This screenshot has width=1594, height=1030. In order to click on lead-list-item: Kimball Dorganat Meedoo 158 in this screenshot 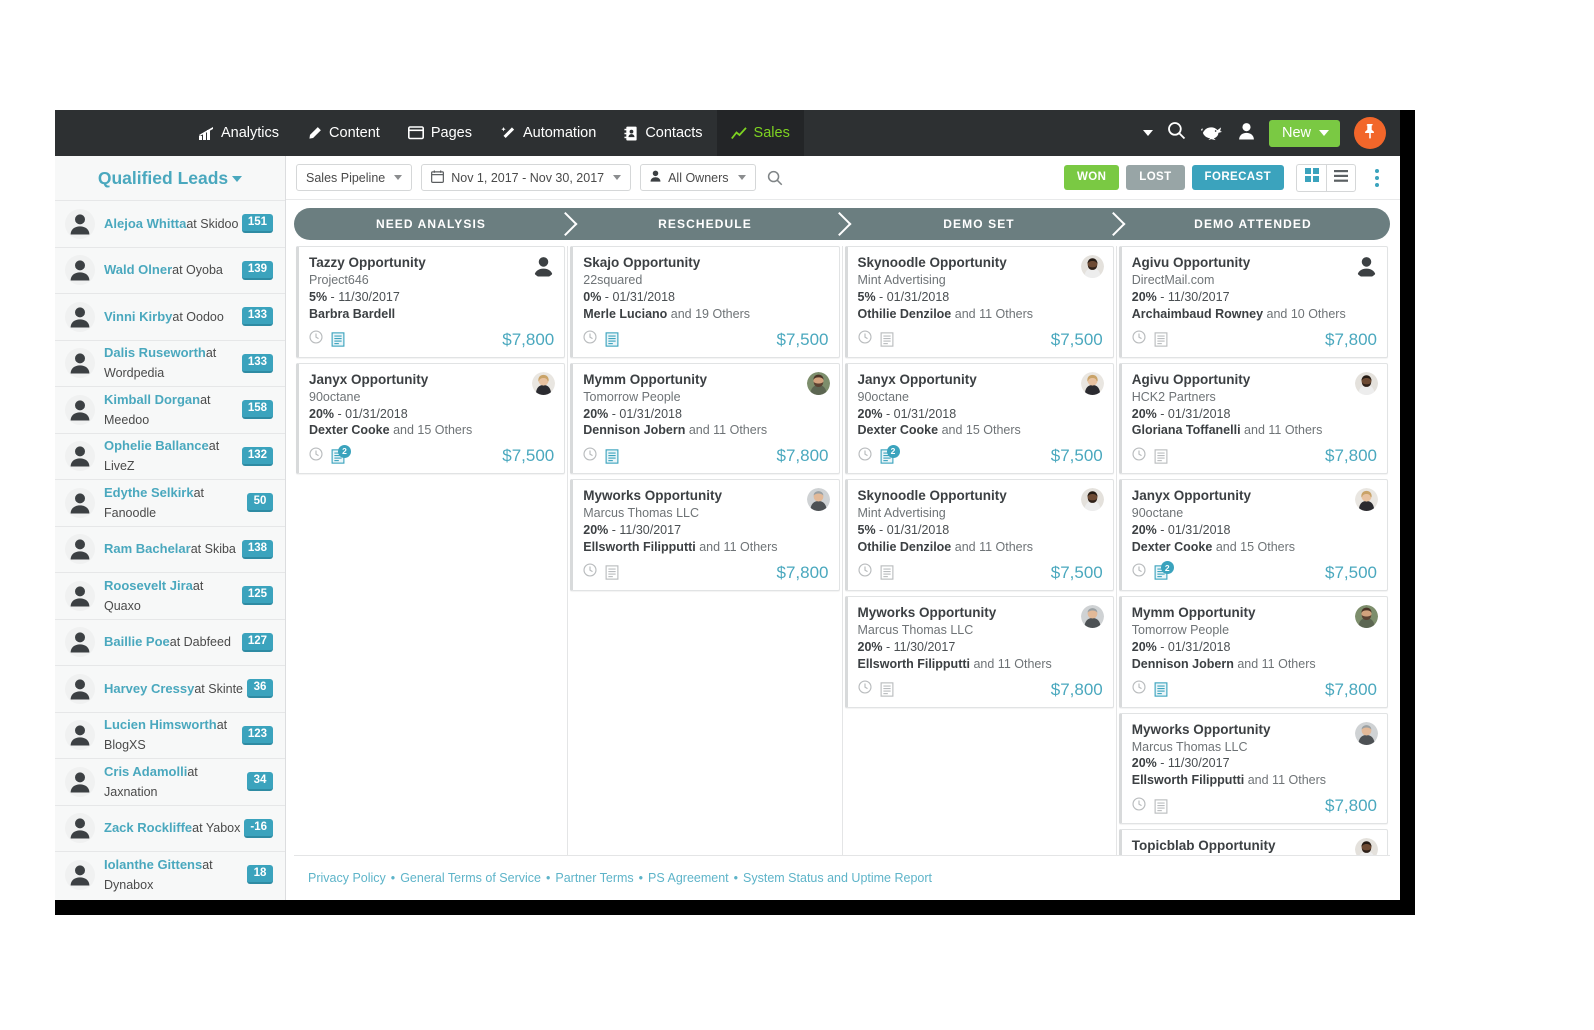, I will do `click(170, 409)`.